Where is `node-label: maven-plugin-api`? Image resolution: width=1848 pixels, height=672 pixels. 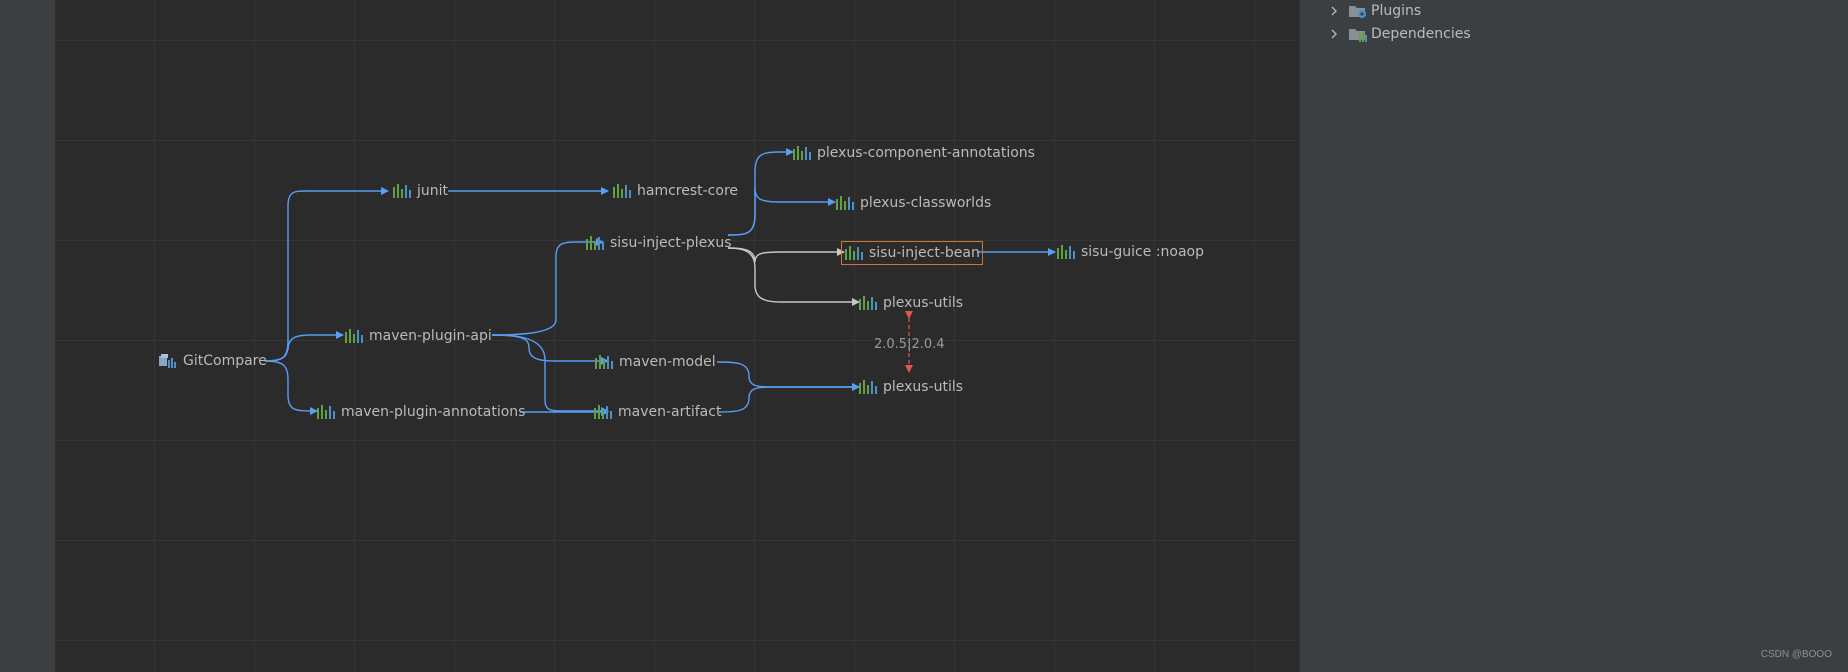
node-label: maven-plugin-api is located at coordinates (430, 336).